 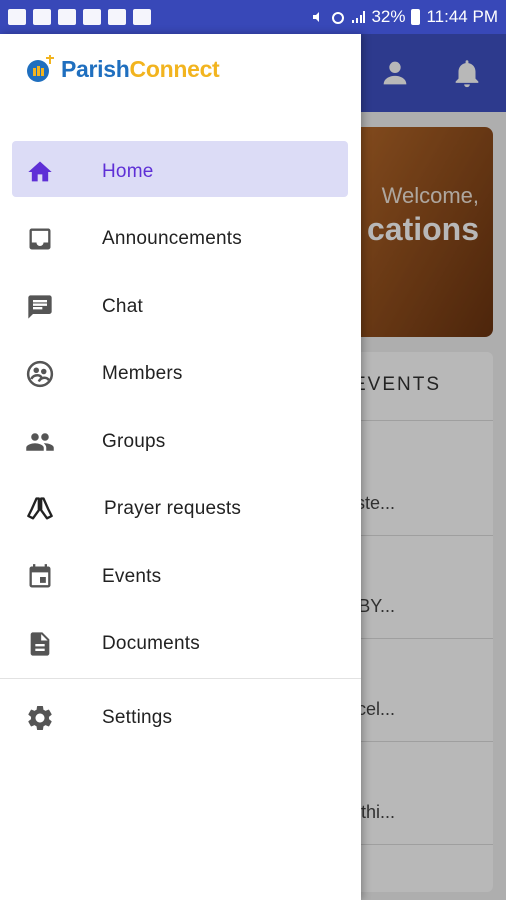 I want to click on nav-label-settings: Settings, so click(x=137, y=717).